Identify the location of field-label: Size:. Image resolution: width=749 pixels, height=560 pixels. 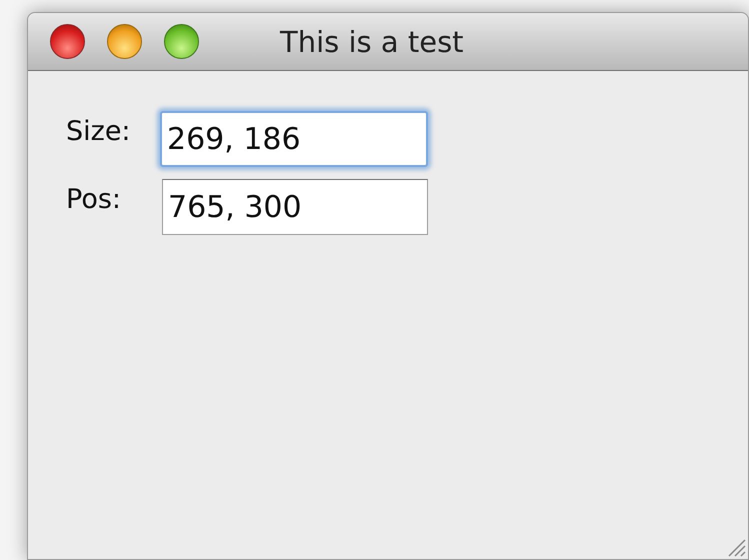
(99, 132).